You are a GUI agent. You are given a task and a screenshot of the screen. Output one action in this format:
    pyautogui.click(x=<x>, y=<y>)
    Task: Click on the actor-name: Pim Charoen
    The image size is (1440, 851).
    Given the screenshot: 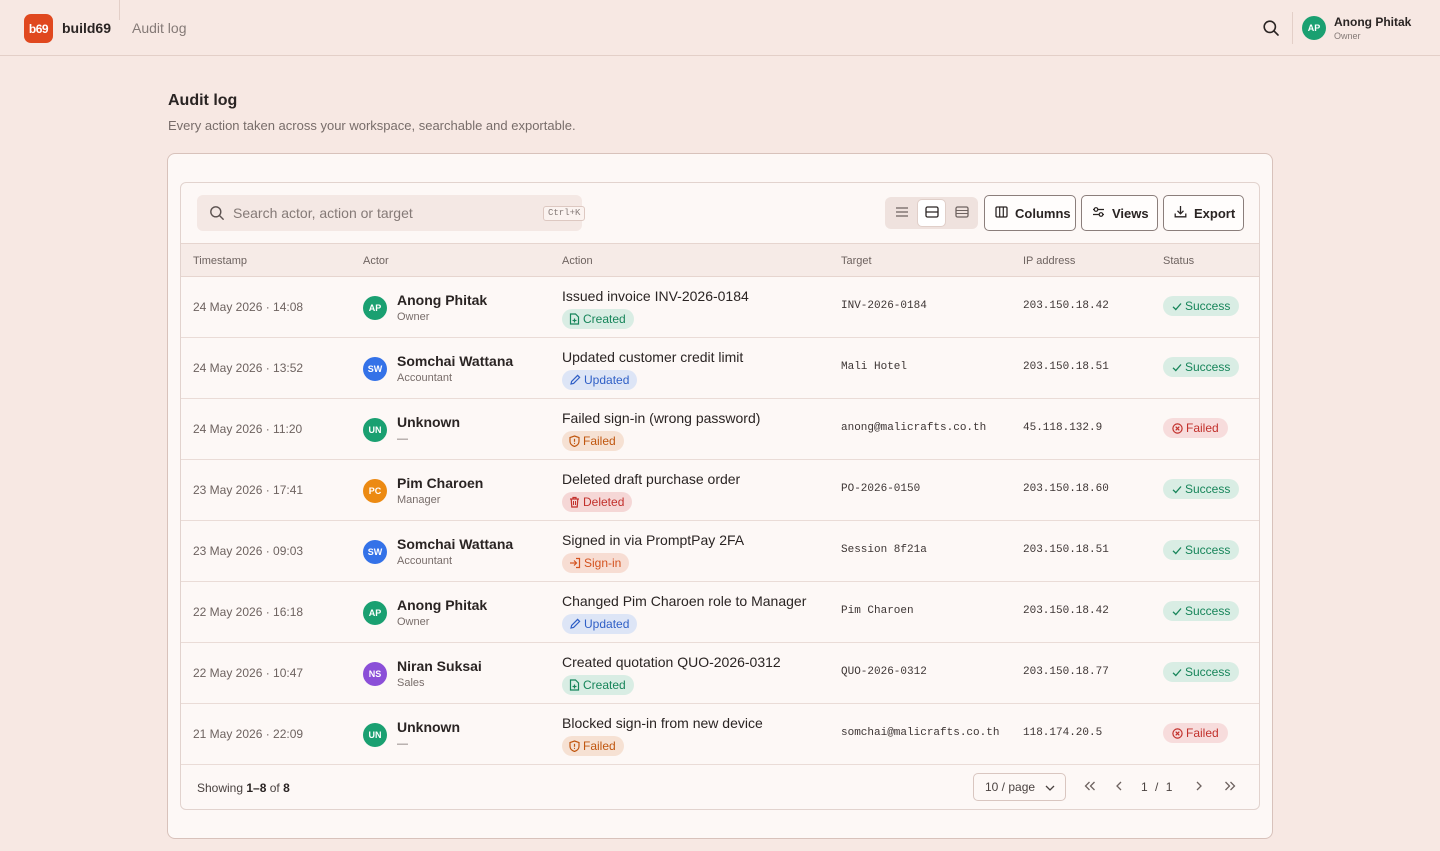 What is the action you would take?
    pyautogui.click(x=440, y=483)
    